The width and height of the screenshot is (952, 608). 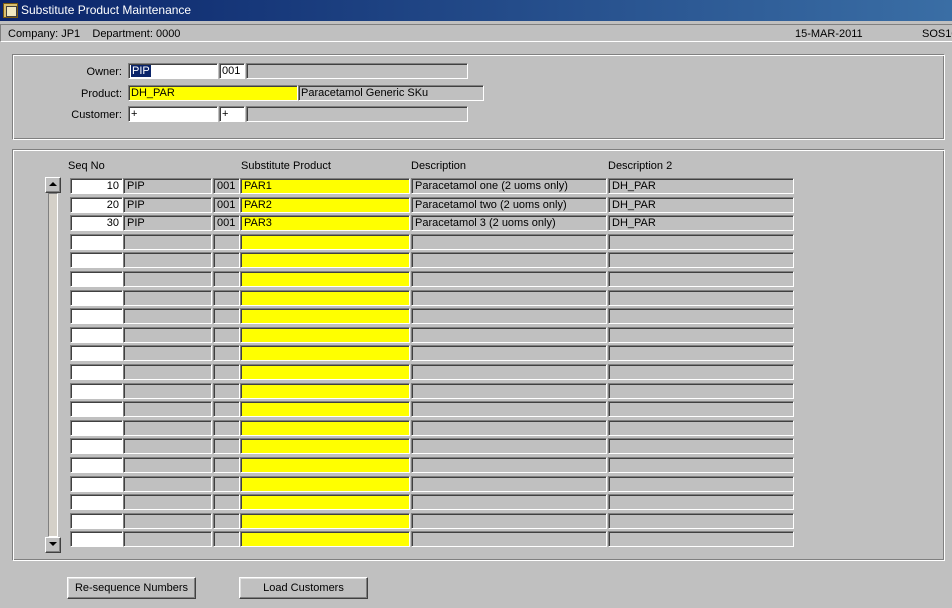 What do you see at coordinates (96, 223) in the screenshot?
I see `seq-cell: 30` at bounding box center [96, 223].